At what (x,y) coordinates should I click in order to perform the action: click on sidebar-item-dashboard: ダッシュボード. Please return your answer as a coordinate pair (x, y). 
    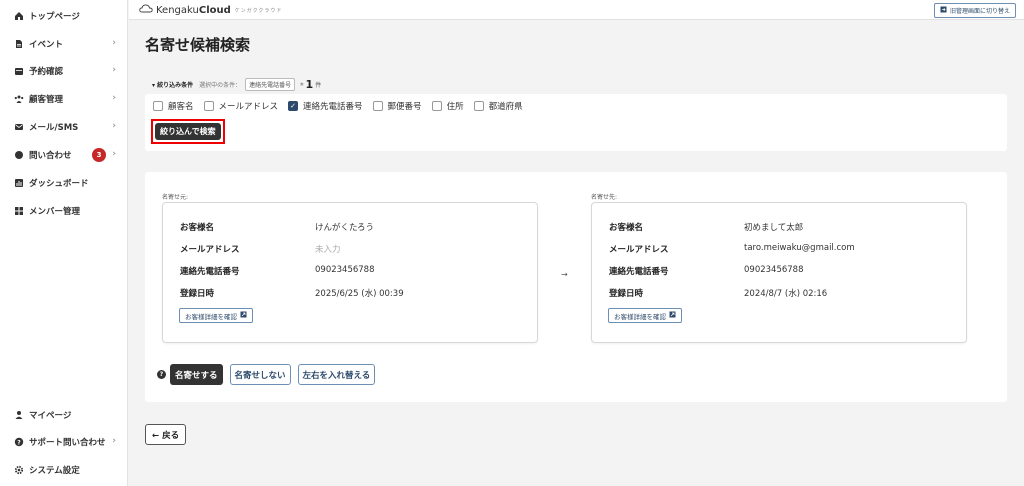
    Looking at the image, I should click on (64, 183).